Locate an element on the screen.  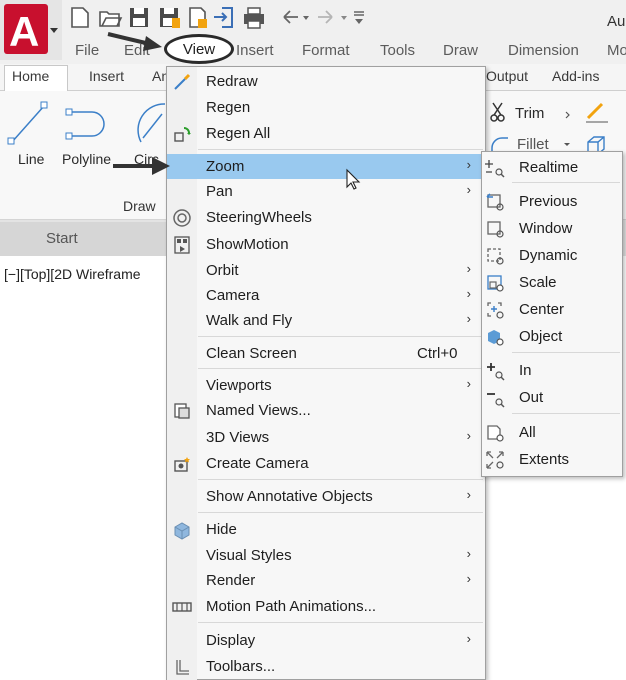
view-menu-regen-all-label: Regen All is located at coordinates (238, 133).